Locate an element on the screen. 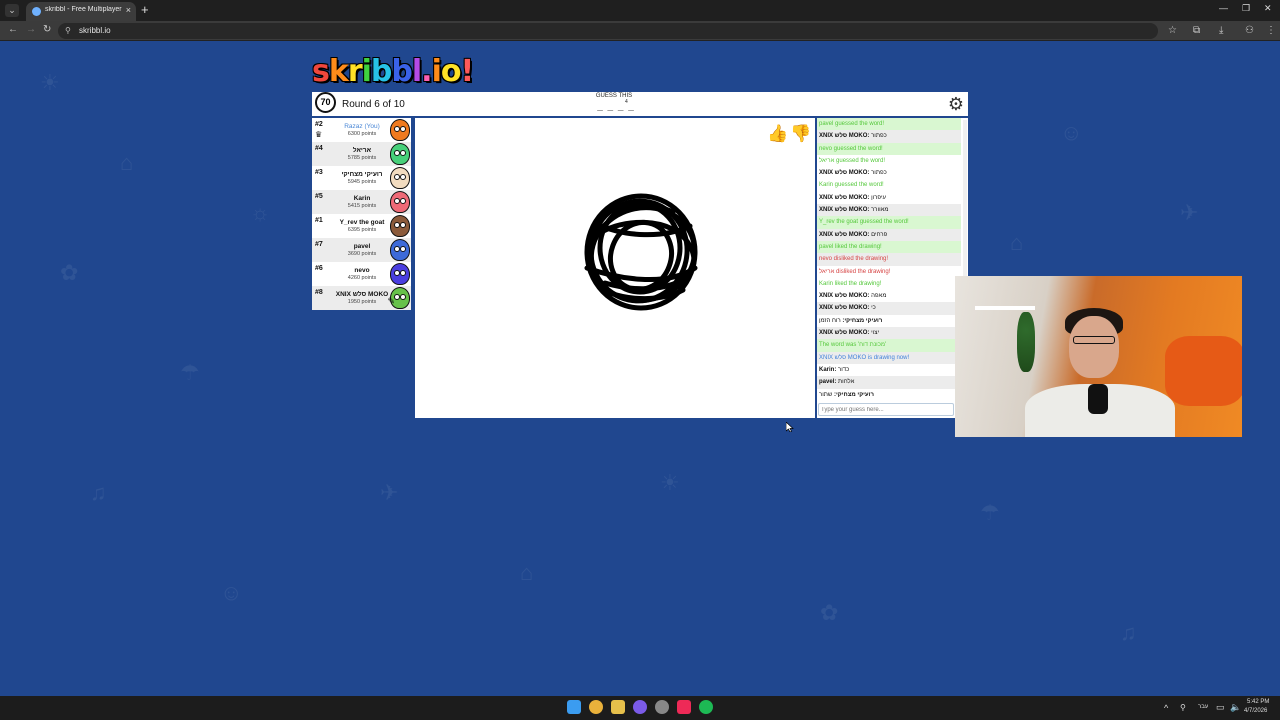 Image resolution: width=1280 pixels, height=720 pixels. chat-text: Karin guessed the word! is located at coordinates (851, 185).